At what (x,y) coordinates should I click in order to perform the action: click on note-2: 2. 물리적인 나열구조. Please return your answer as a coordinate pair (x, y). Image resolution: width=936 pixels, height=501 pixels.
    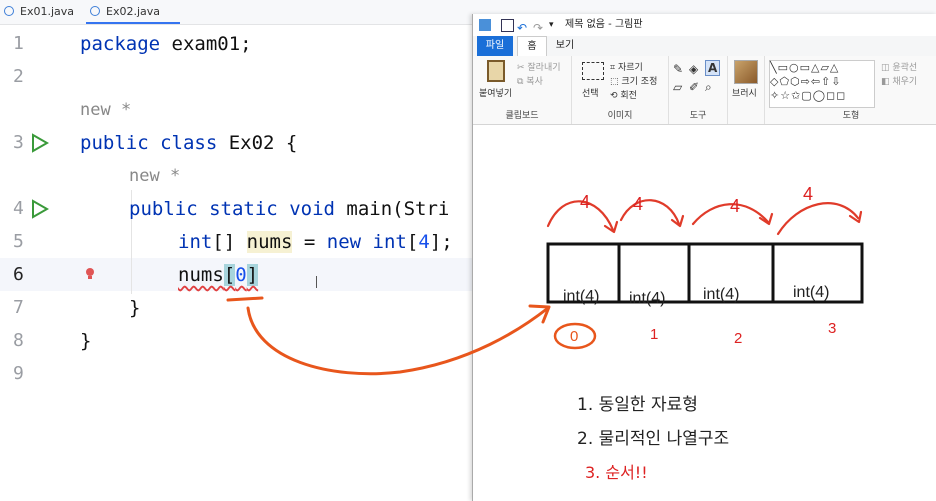
    Looking at the image, I should click on (653, 439).